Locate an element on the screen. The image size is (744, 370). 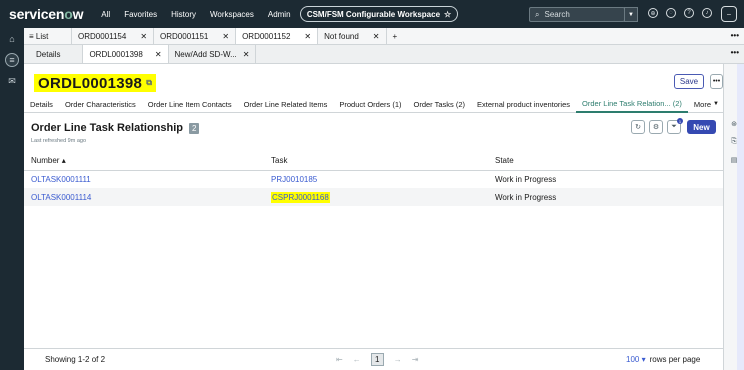
workspace-scope-pill: CSM/FSM Configurable Workspace ☆ is located at coordinates (379, 14).